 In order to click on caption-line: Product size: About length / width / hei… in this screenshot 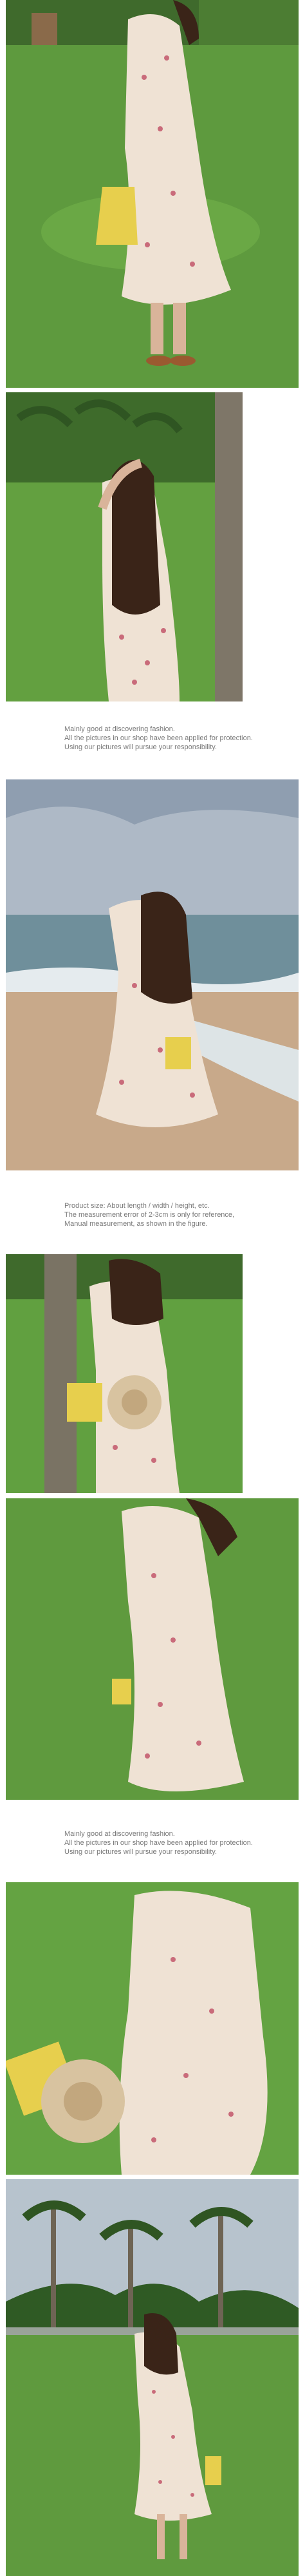, I will do `click(137, 1206)`.